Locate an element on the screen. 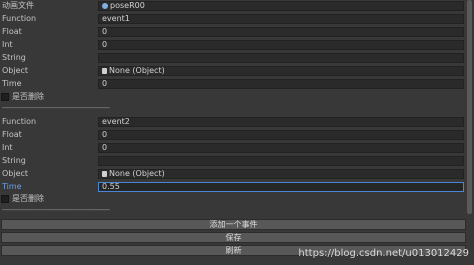  vertical-scrollbar is located at coordinates (469, 107).